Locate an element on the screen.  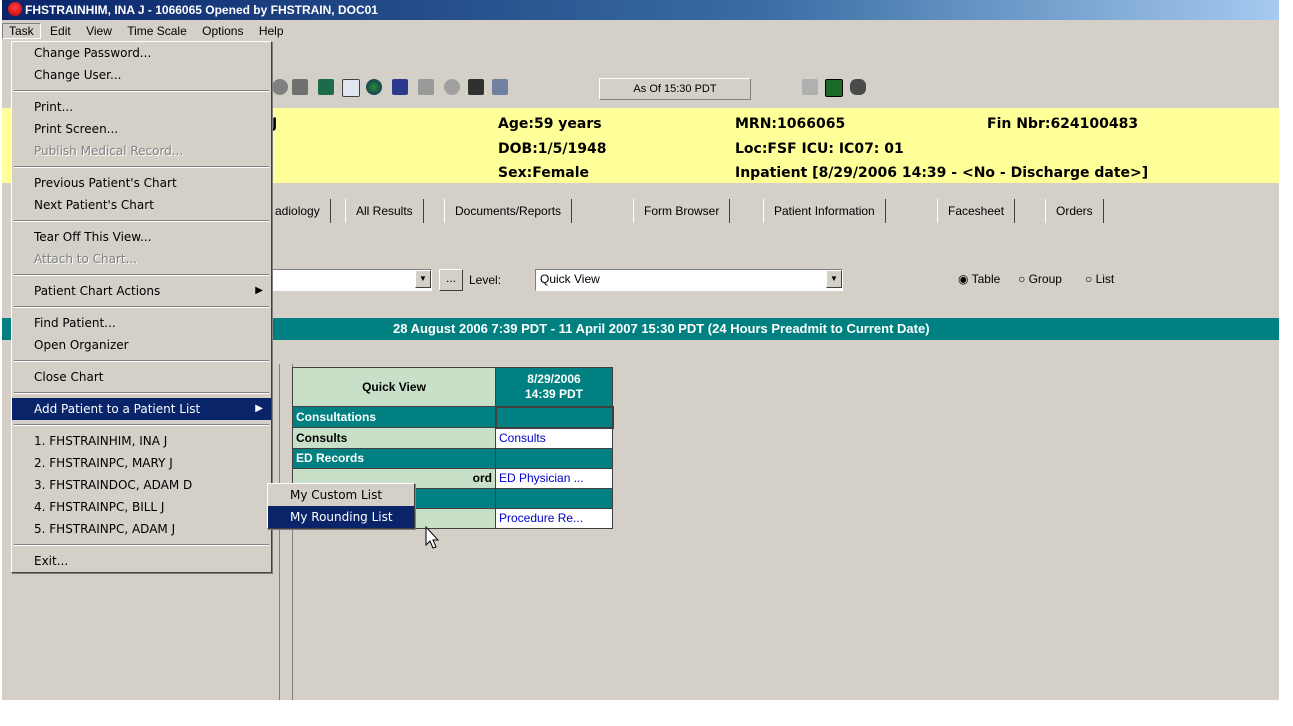
menu-view: View is located at coordinates (99, 31).